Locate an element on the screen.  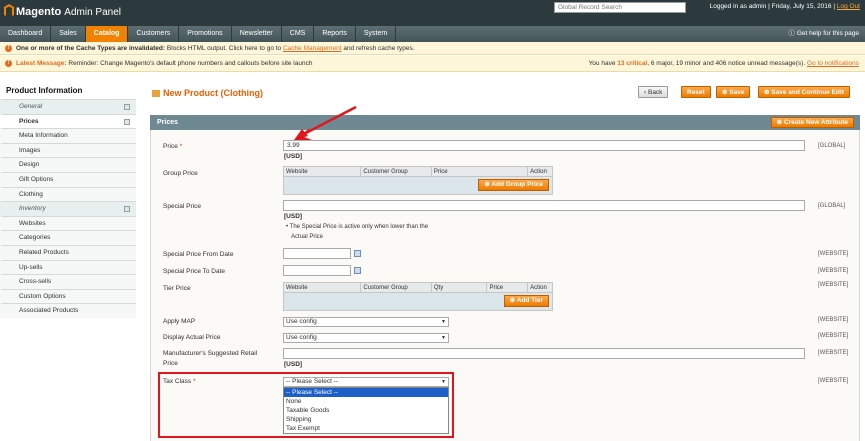
sidebar-item-custom-options: Custom Options is located at coordinates (68, 296).